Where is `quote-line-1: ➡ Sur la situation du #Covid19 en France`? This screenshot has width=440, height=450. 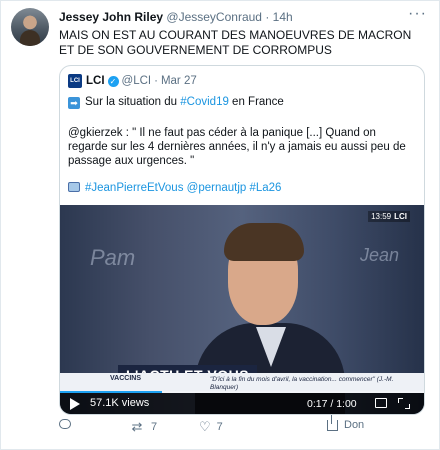 quote-line-1: ➡ Sur la situation du #Covid19 en France is located at coordinates (243, 102).